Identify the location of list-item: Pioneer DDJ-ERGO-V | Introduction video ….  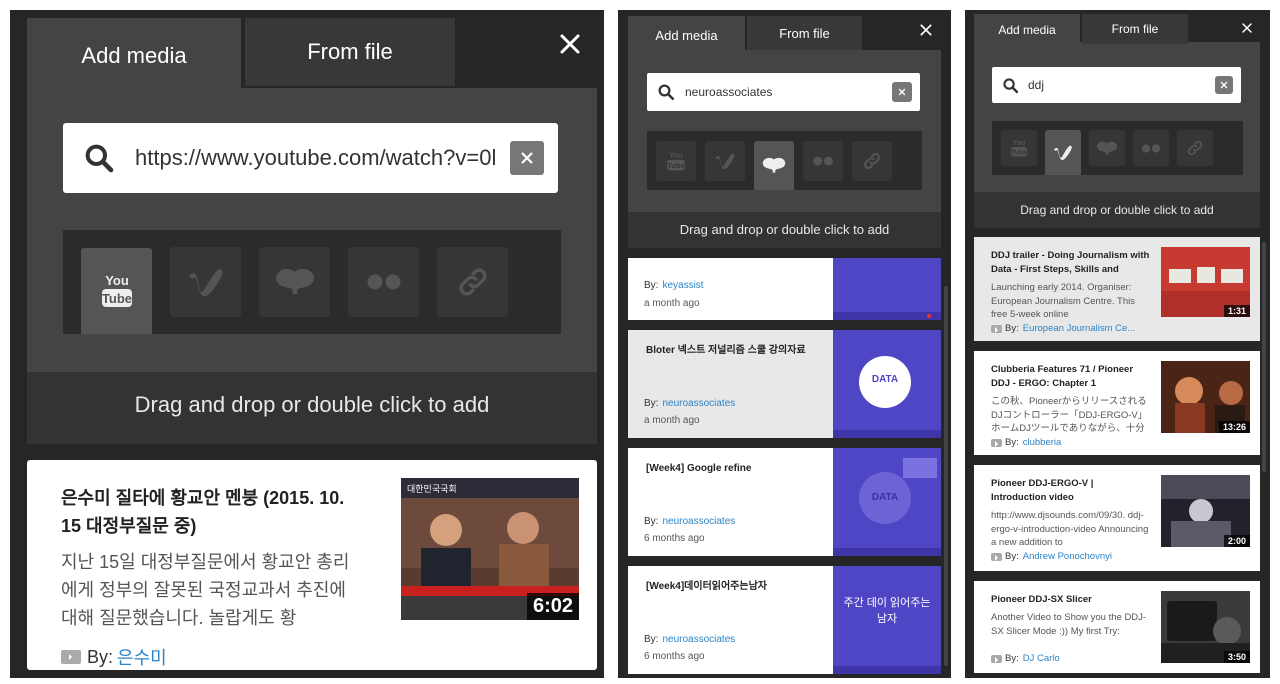
(1117, 518).